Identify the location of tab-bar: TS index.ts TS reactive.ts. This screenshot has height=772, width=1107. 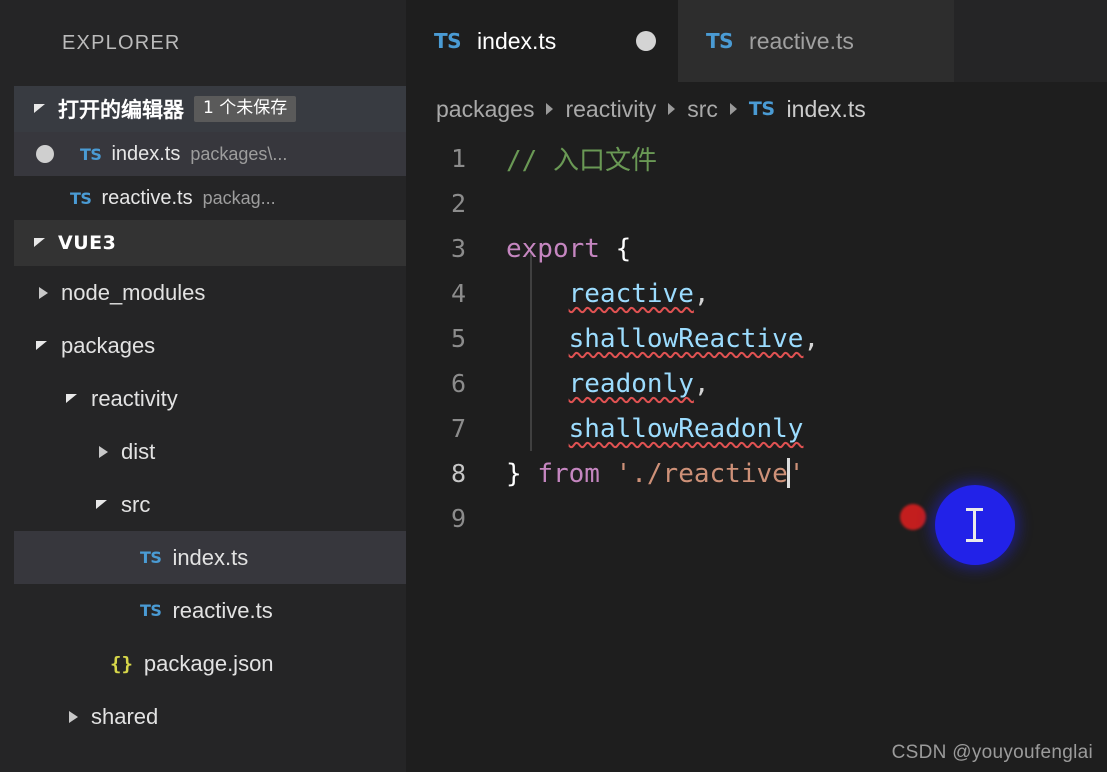
(756, 41).